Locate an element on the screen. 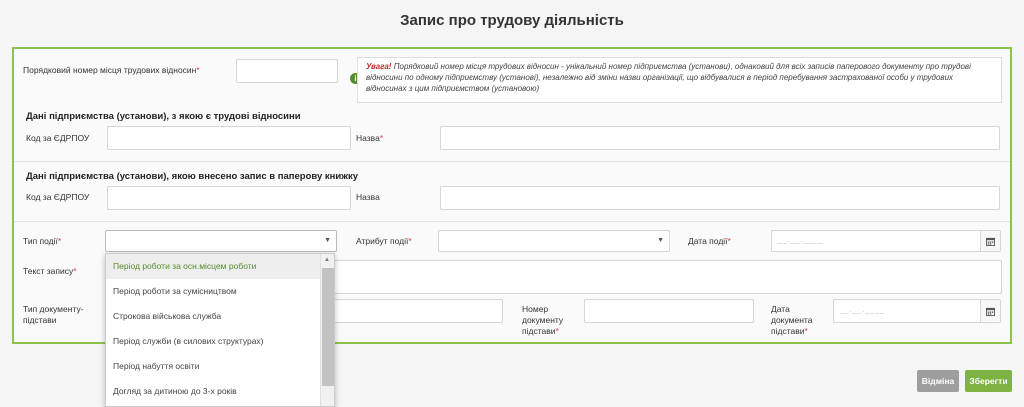  doc-date-input: __.__.____ is located at coordinates (917, 311).